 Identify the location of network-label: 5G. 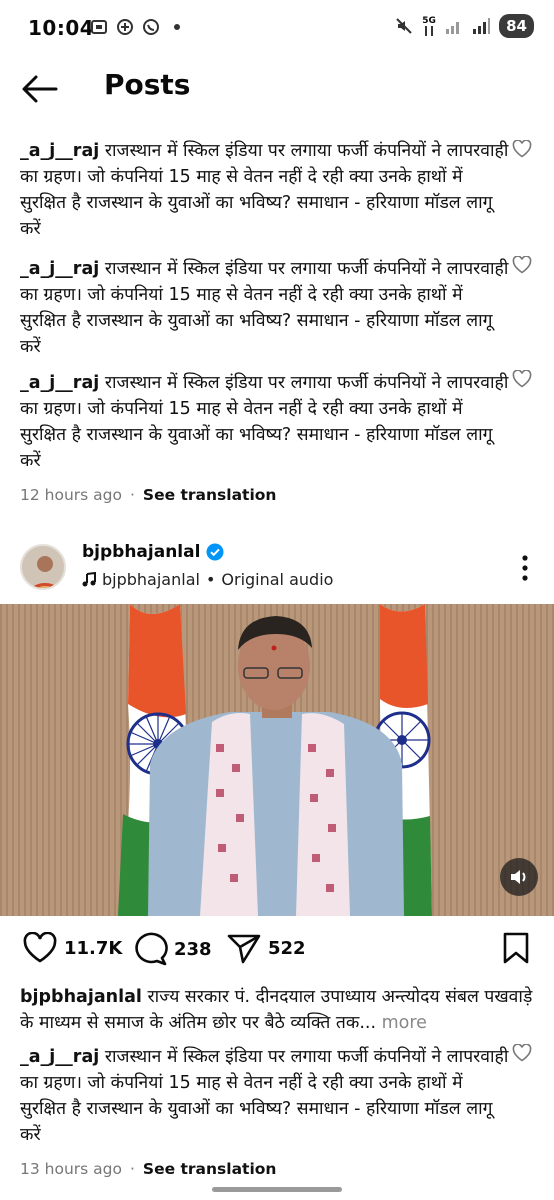
(429, 20).